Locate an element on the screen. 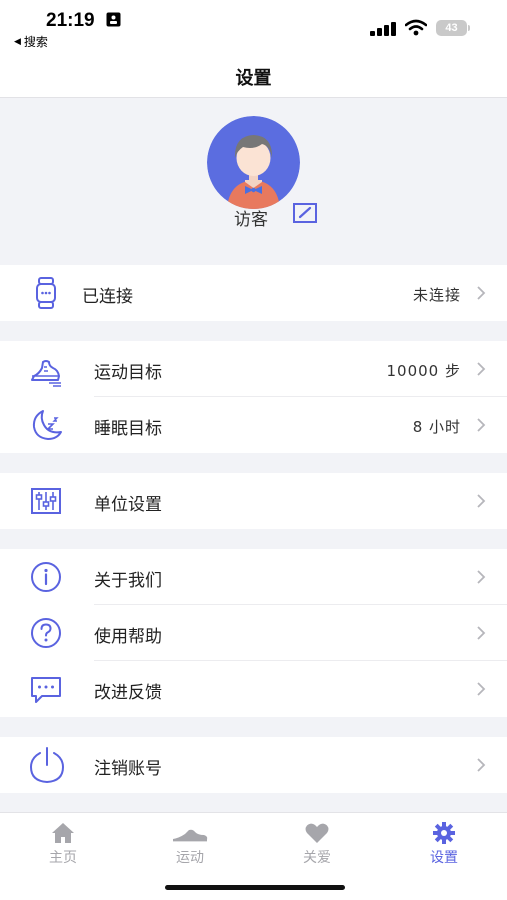 This screenshot has height=900, width=507. status-bar: 21:19 ◀ 搜索 43 is located at coordinates (253, 28).